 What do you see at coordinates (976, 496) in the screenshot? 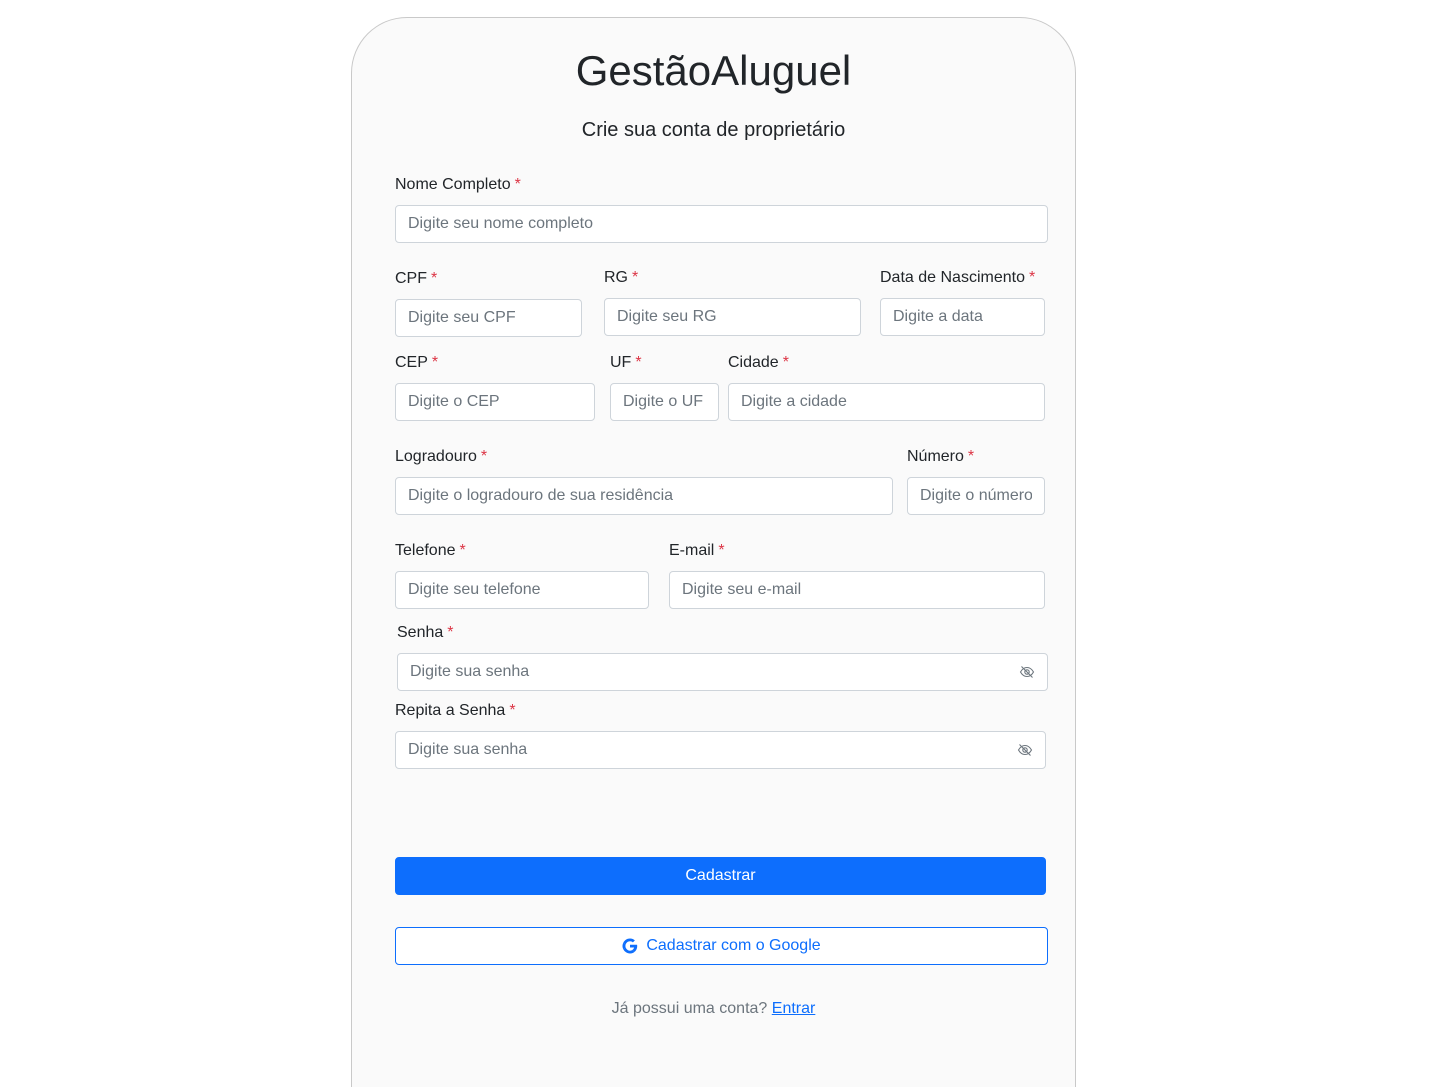
I see `numero-input` at bounding box center [976, 496].